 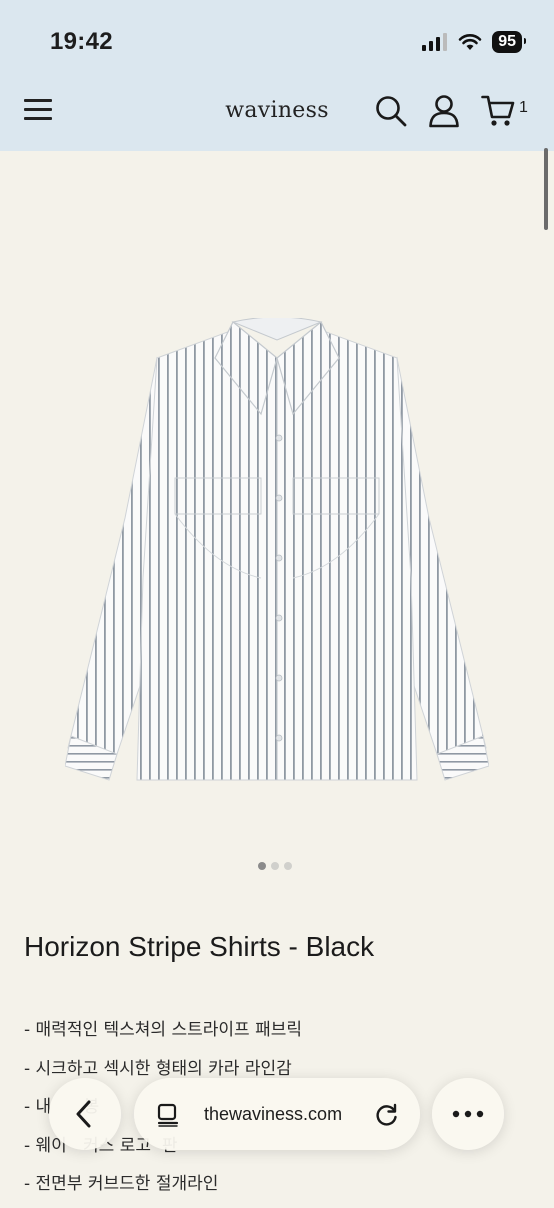 I want to click on chevron-left-icon, so click(x=83, y=1114).